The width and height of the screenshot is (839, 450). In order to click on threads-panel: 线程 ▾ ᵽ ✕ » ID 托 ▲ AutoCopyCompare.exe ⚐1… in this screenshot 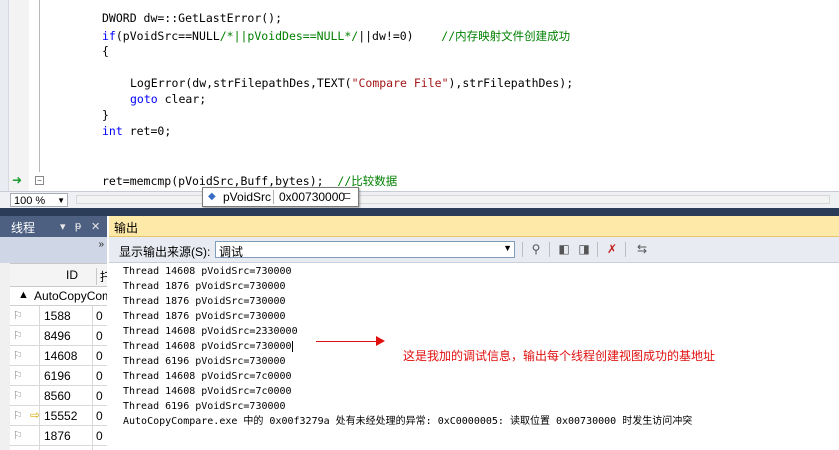, I will do `click(53, 333)`.